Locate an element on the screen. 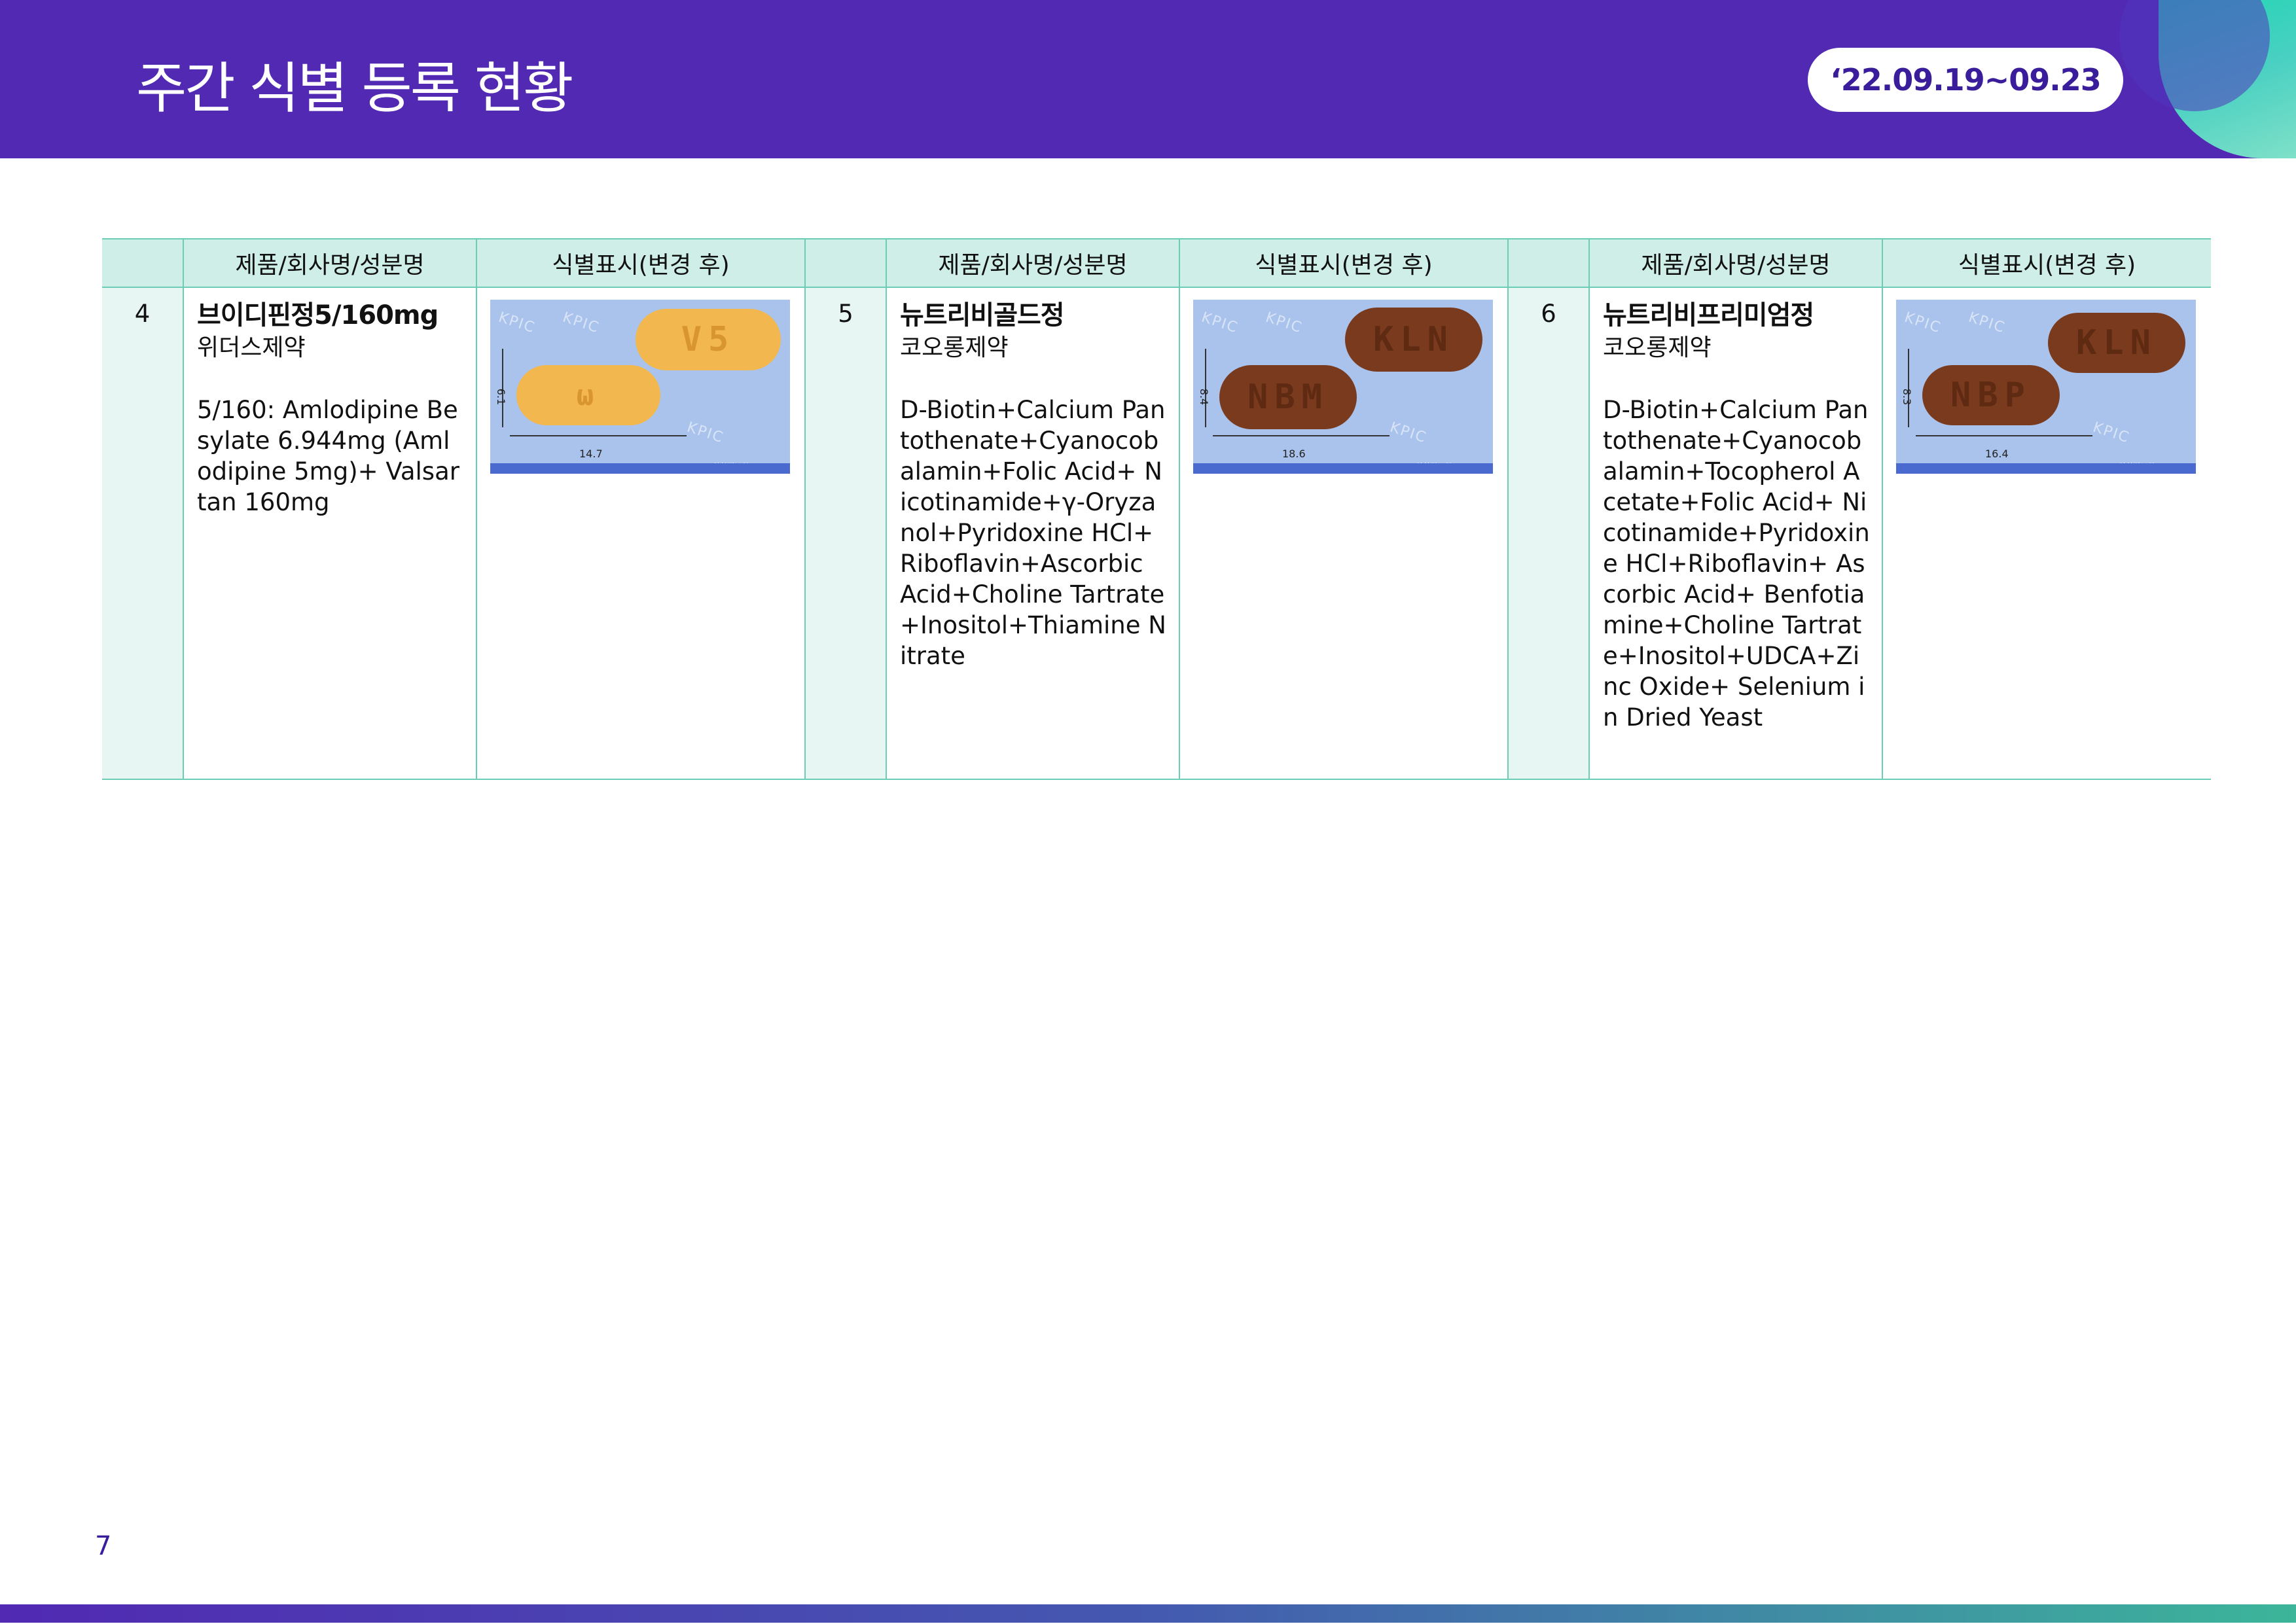 This screenshot has width=2296, height=1624. entry-number: 4 is located at coordinates (142, 533).